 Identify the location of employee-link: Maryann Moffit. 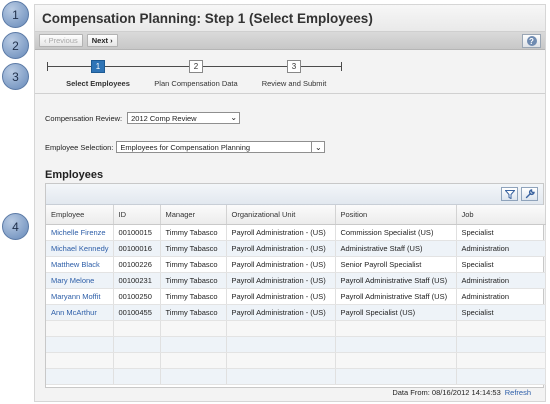
(80, 296).